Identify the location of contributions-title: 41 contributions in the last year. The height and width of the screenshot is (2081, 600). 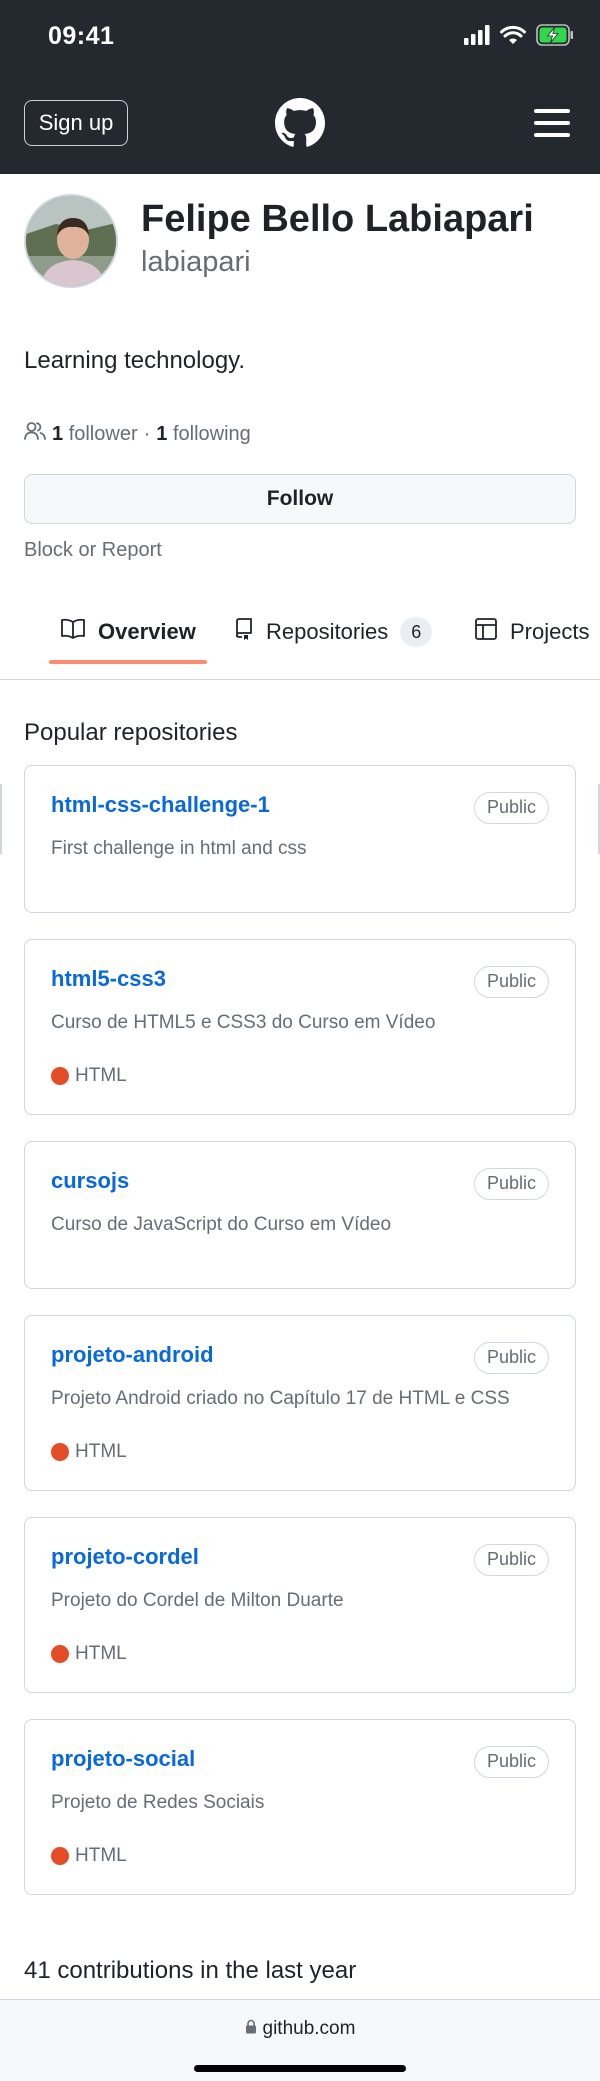
(190, 1970).